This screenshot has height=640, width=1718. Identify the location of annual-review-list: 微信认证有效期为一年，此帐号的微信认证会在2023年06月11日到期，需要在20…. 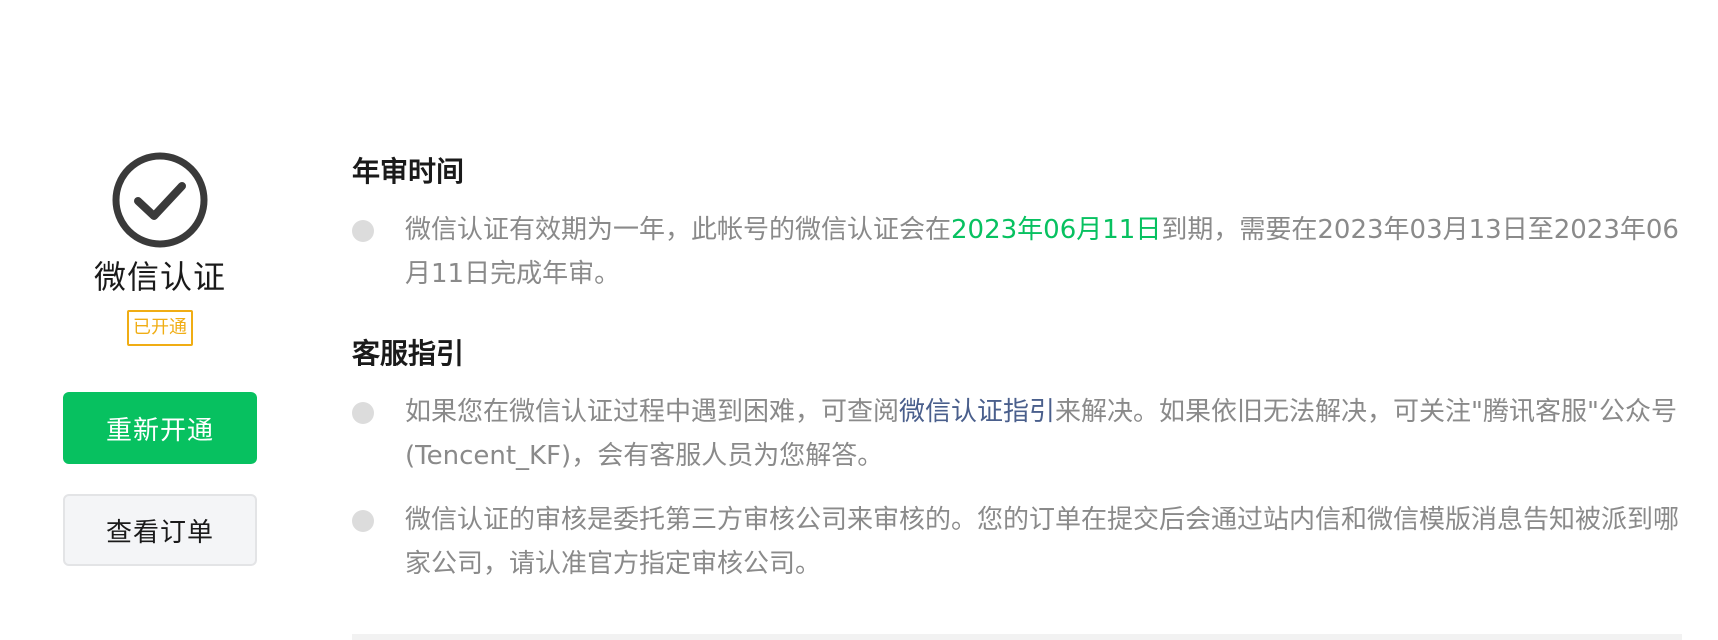
(1017, 252).